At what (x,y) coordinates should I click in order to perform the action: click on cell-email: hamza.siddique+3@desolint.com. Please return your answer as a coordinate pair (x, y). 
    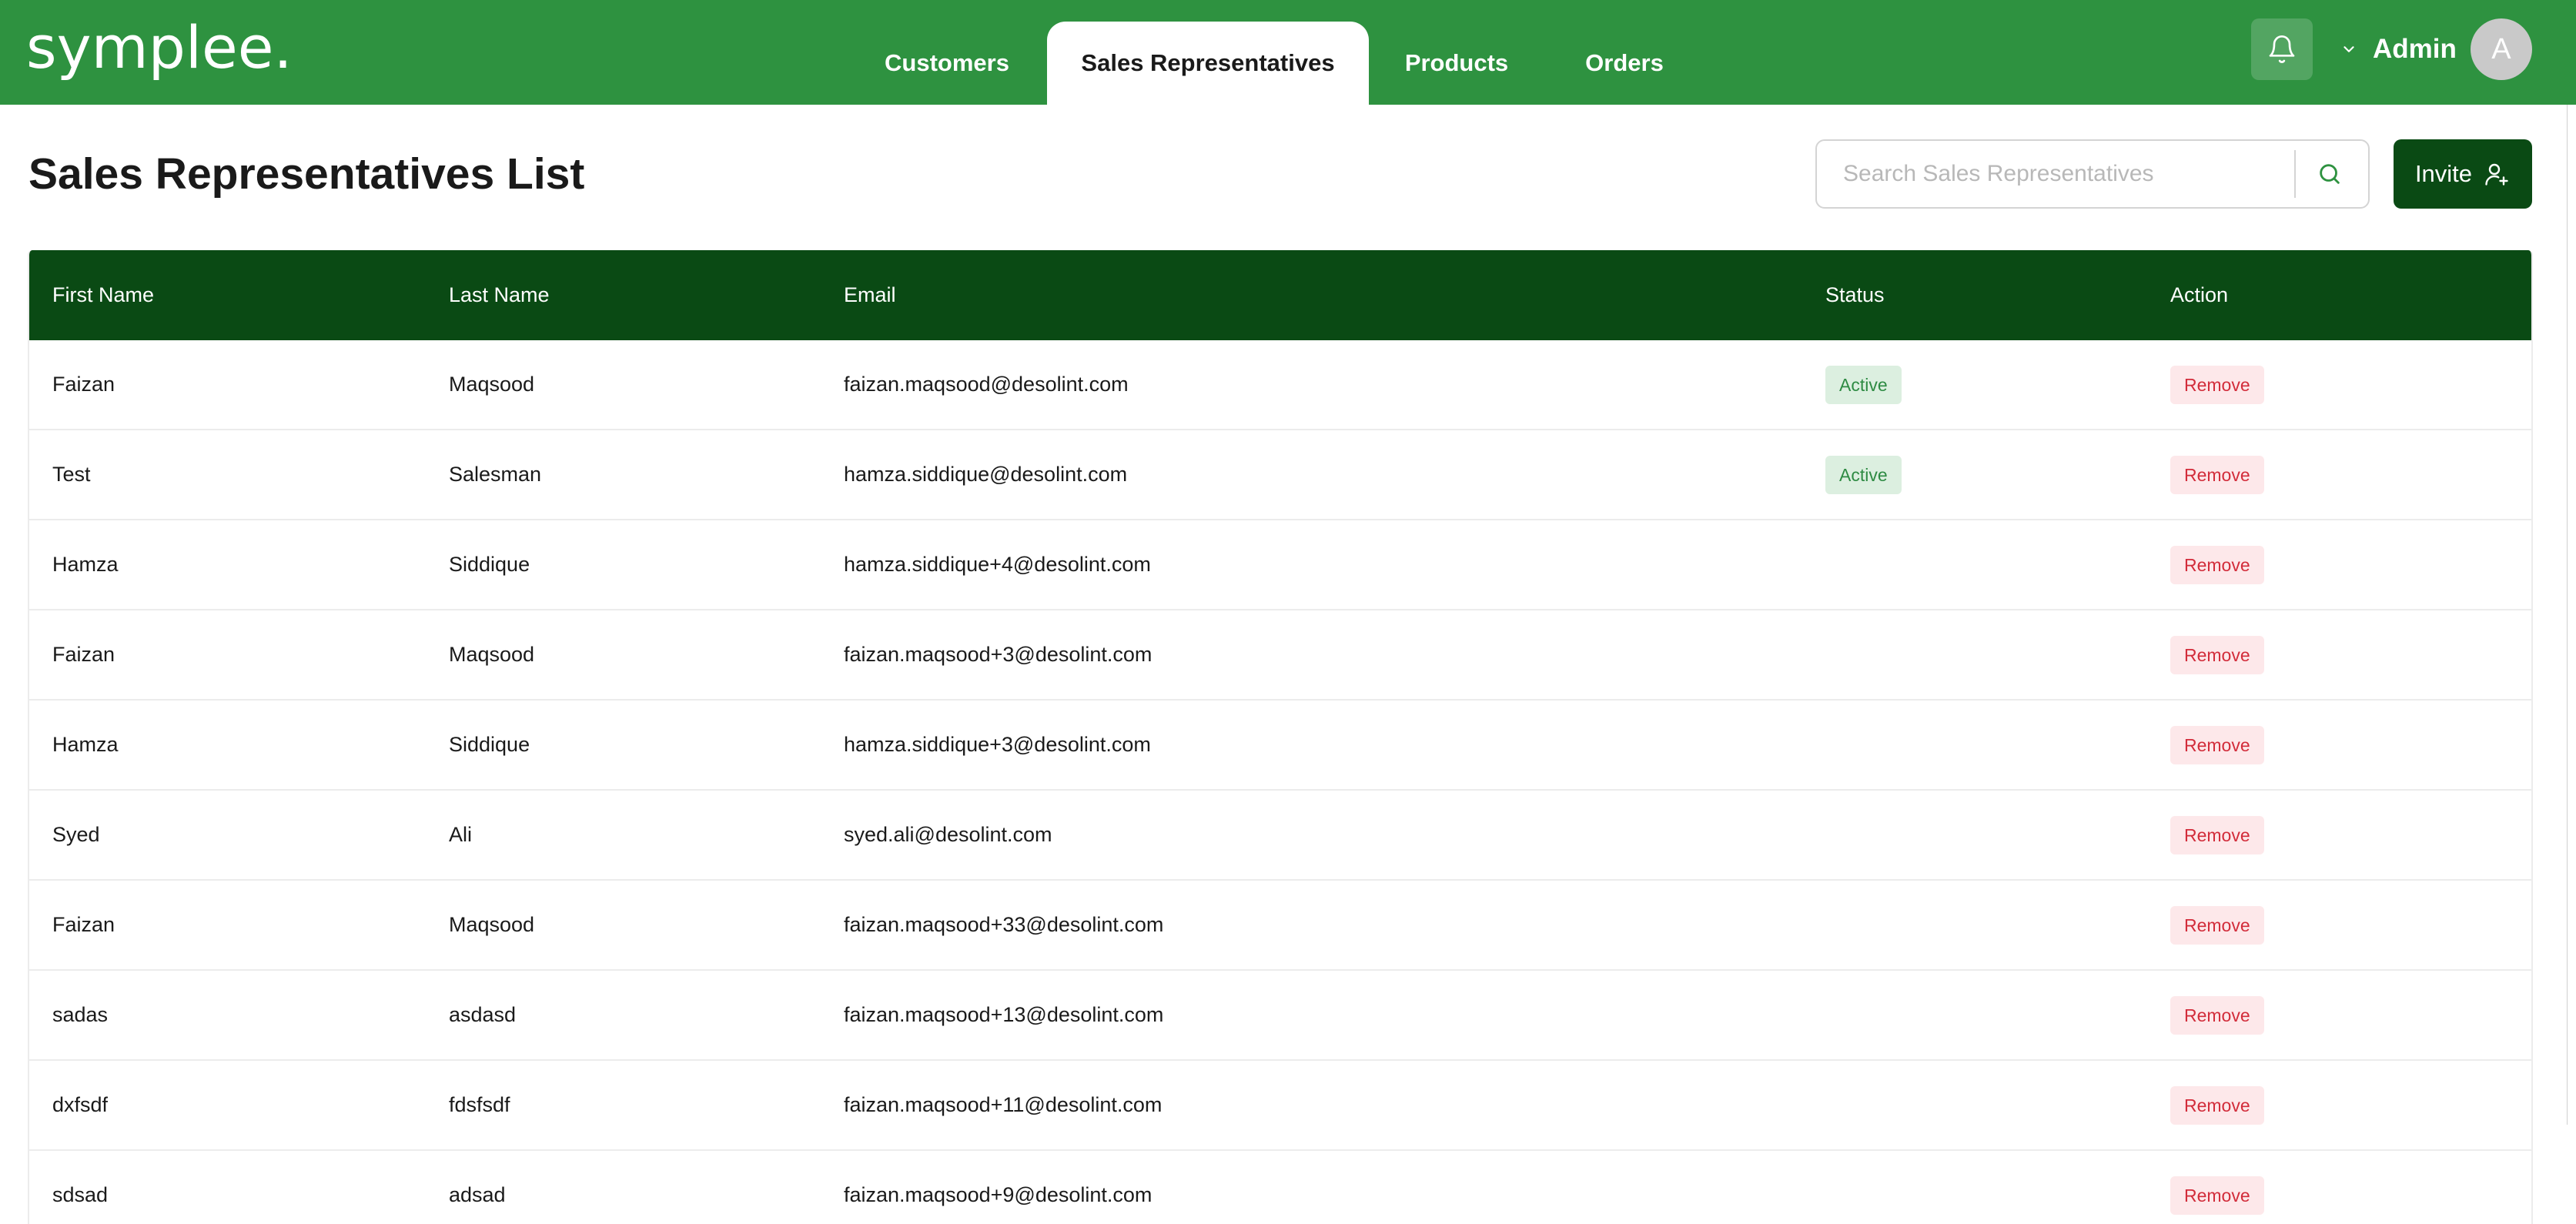
    Looking at the image, I should click on (997, 744).